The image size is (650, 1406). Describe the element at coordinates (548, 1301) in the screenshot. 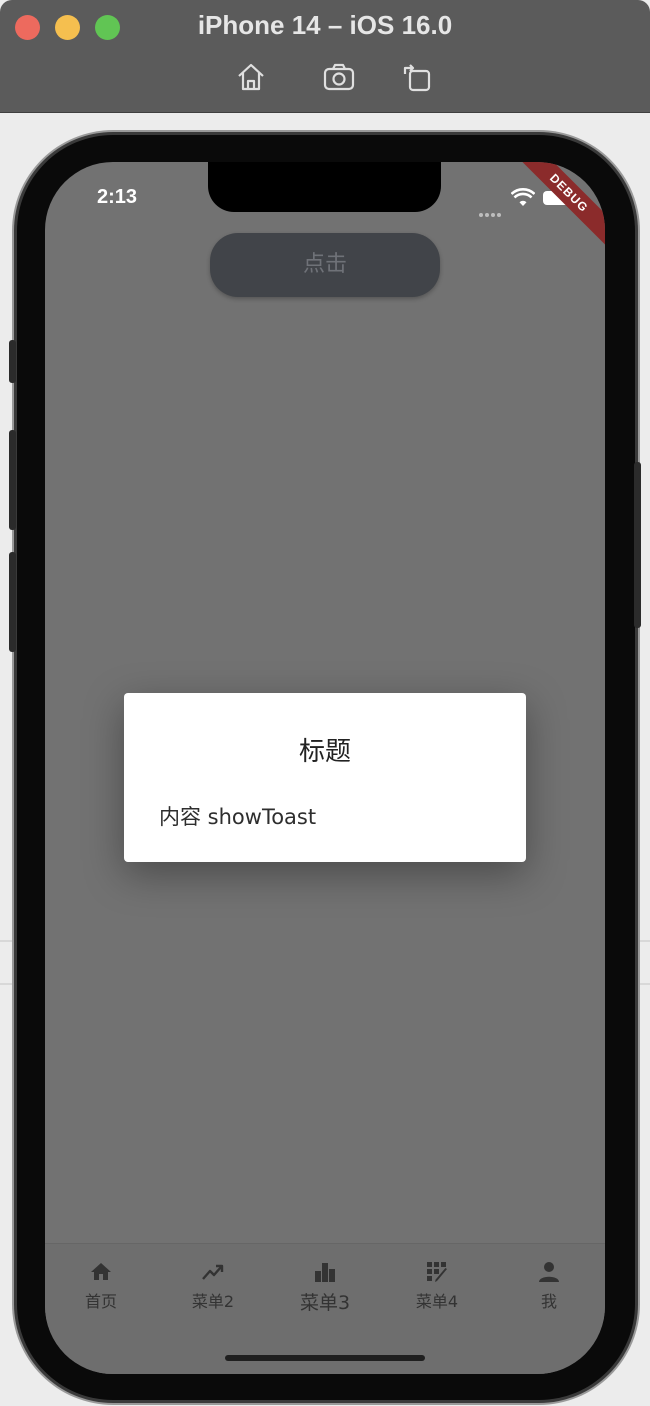

I see `tab-label: 我` at that location.